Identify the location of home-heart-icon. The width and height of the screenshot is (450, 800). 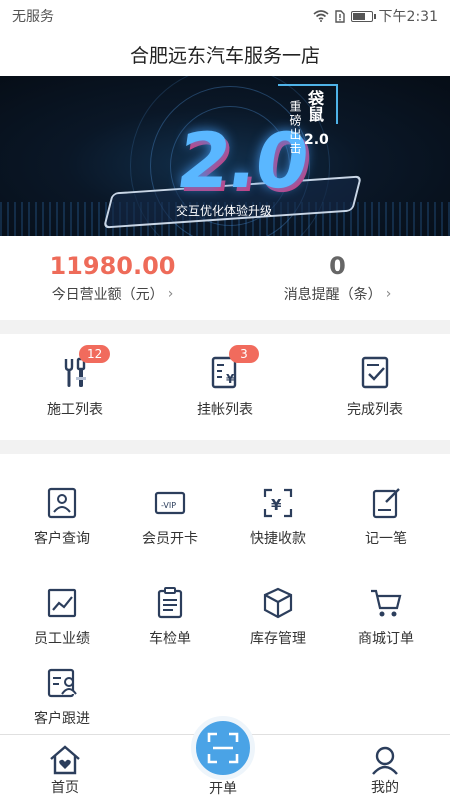
(65, 760).